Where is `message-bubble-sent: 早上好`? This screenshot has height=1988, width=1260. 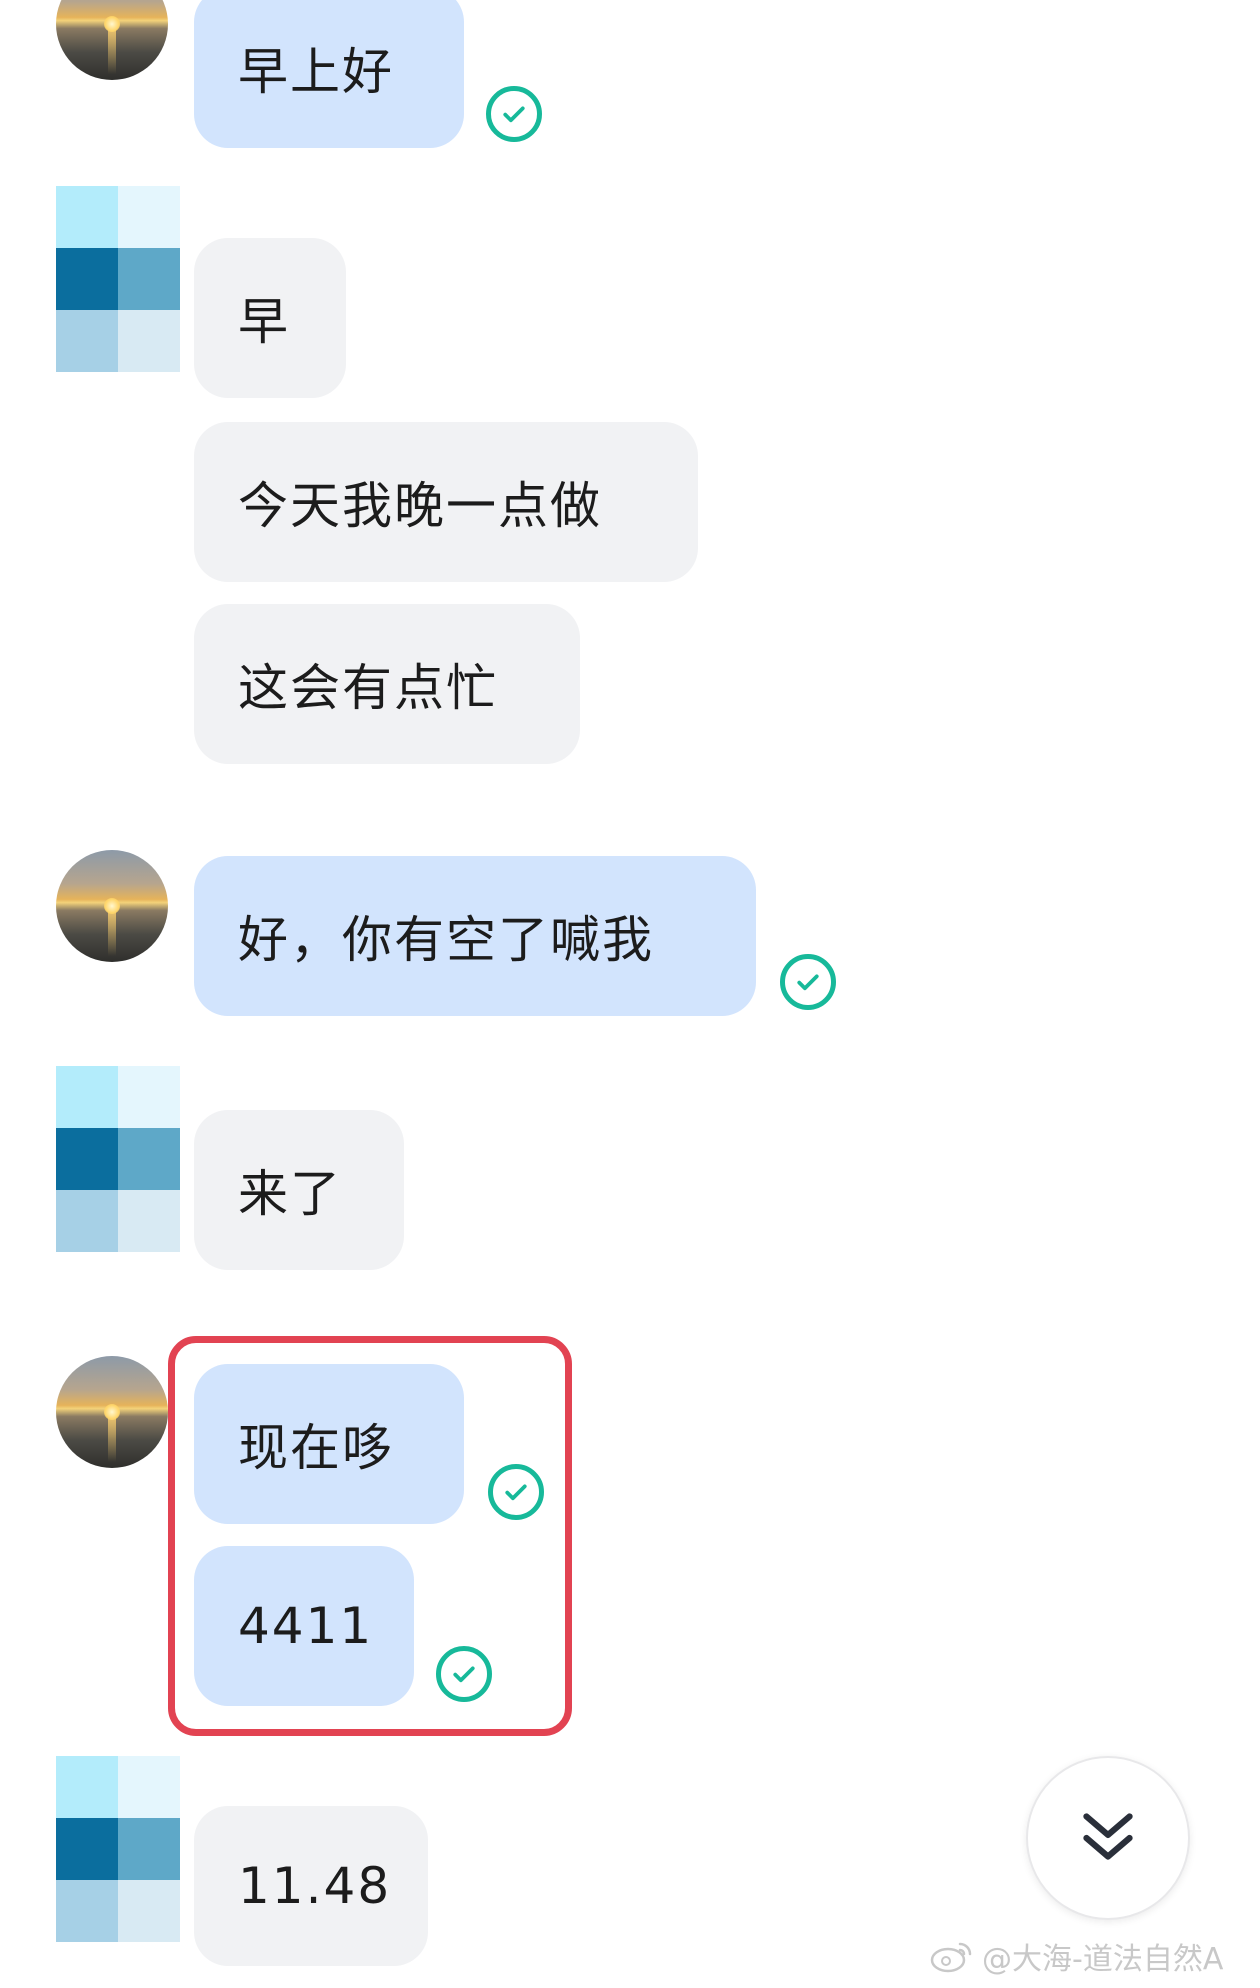 message-bubble-sent: 早上好 is located at coordinates (329, 74).